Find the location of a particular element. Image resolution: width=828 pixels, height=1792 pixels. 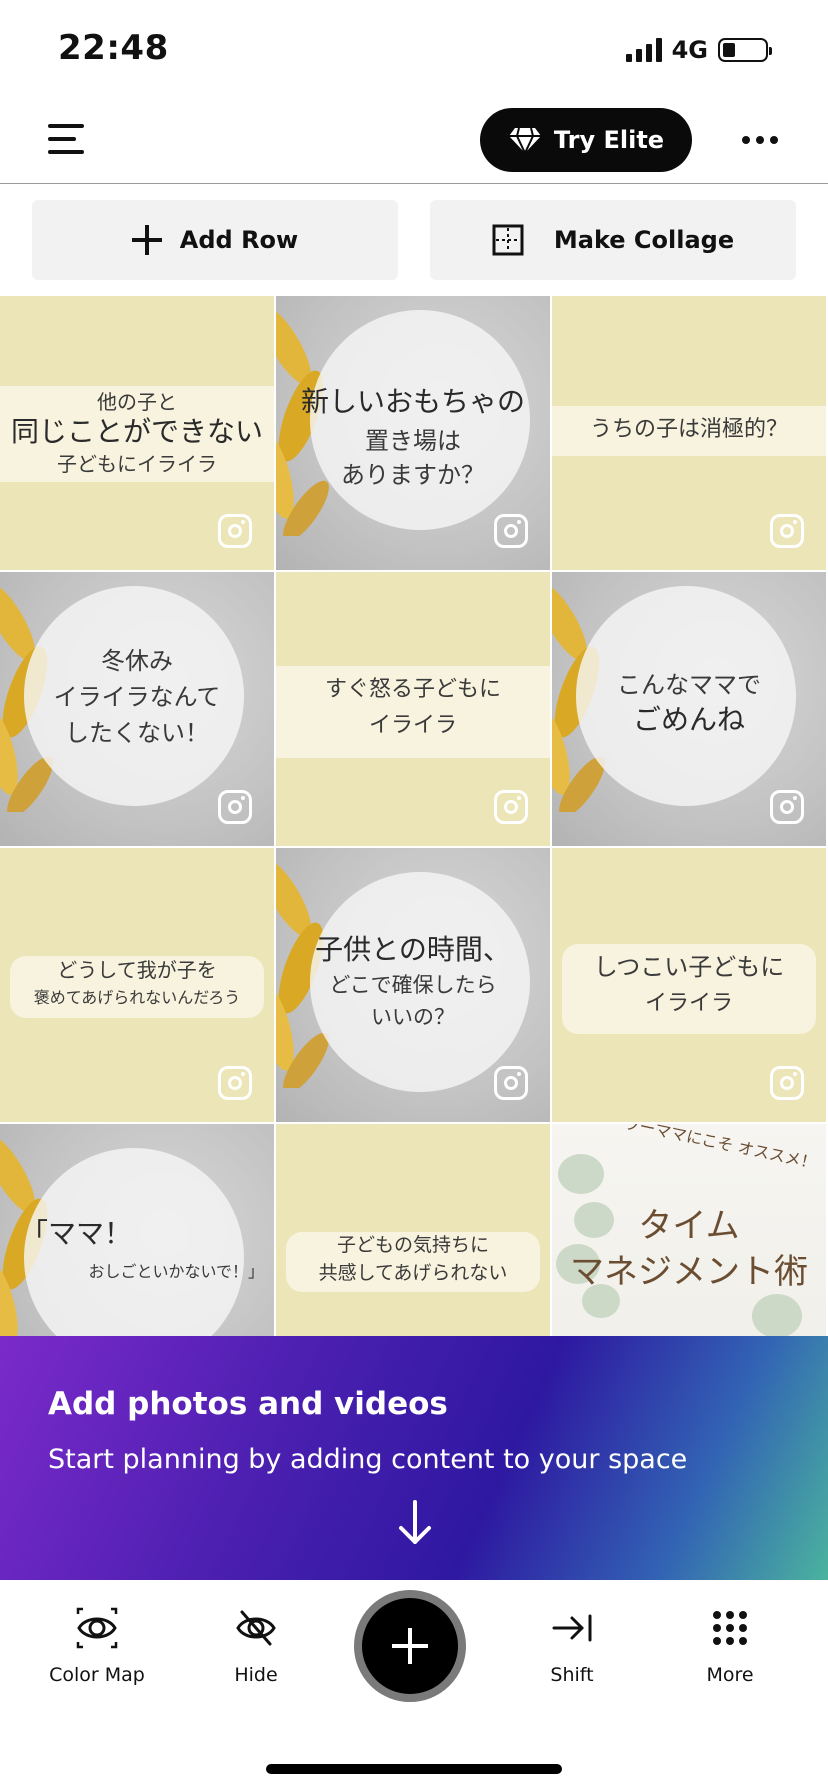

post-caption-line: すぐ怒る子どもに is located at coordinates (412, 689).